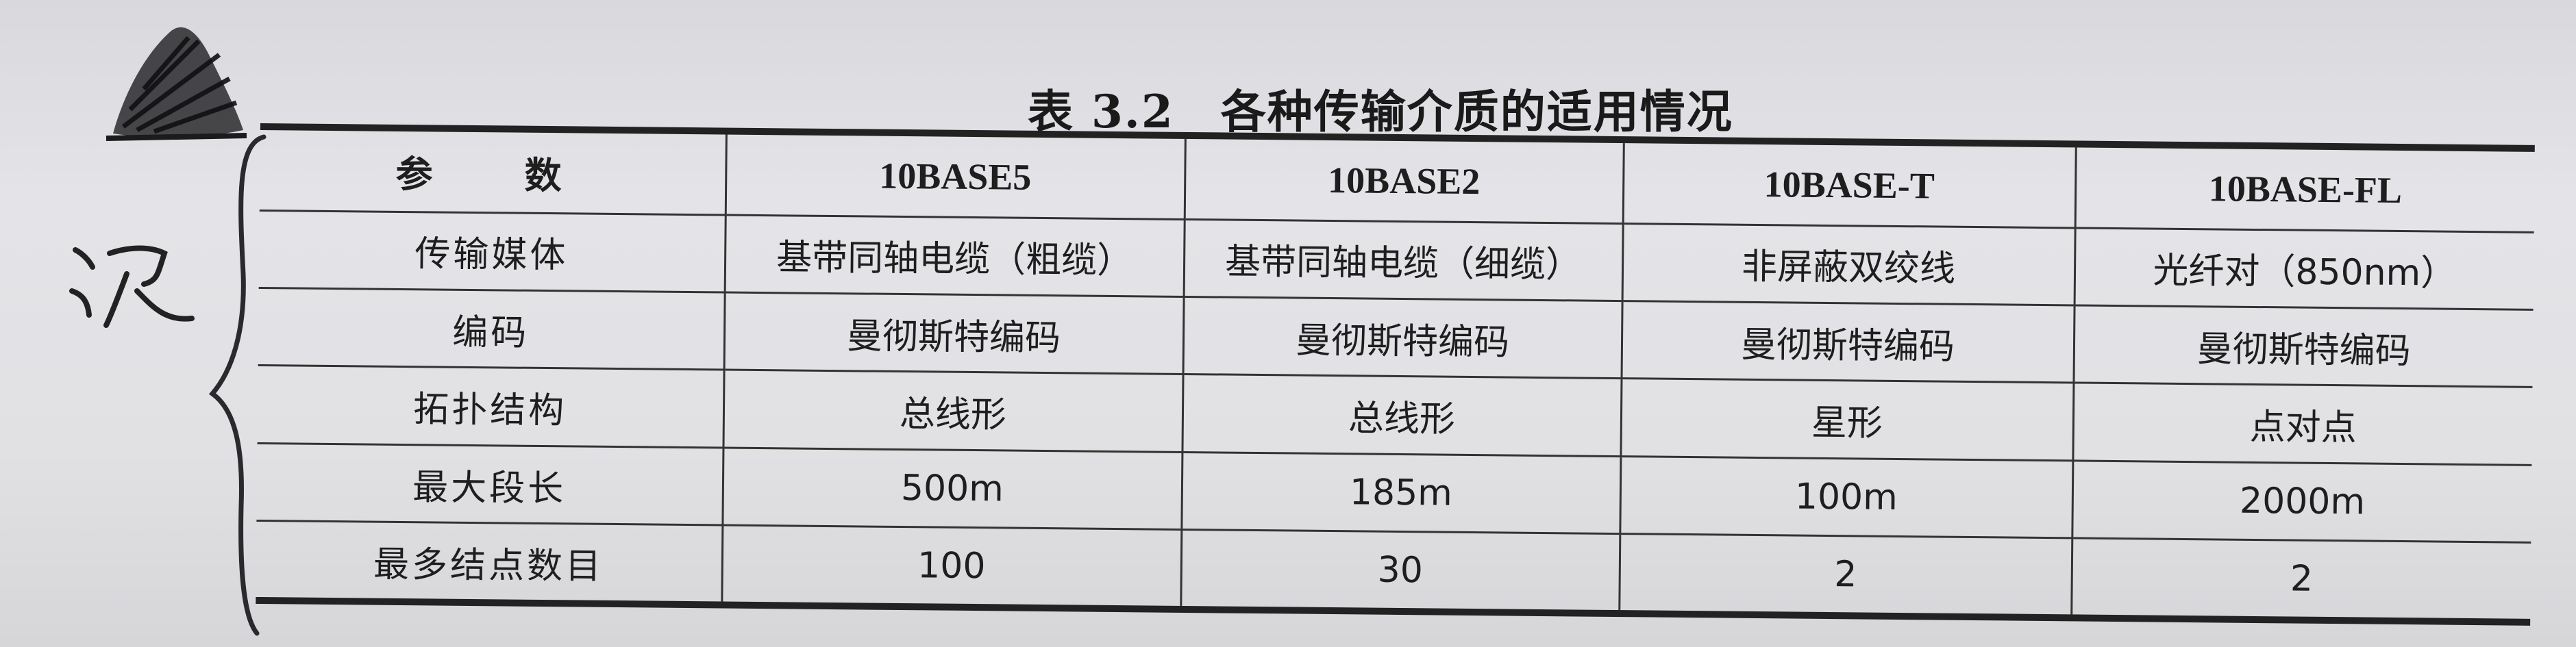 The height and width of the screenshot is (647, 2576). I want to click on table-cell: 2000m, so click(2302, 501).